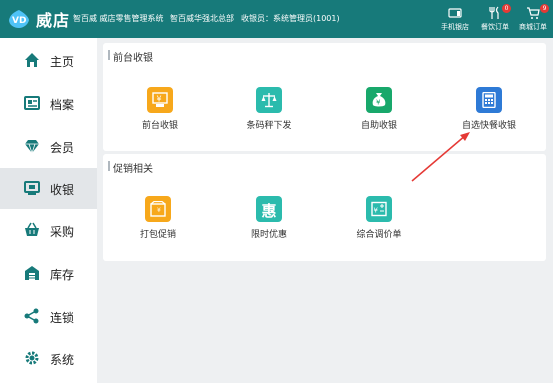  I want to click on annotation-arrow, so click(440, 157).